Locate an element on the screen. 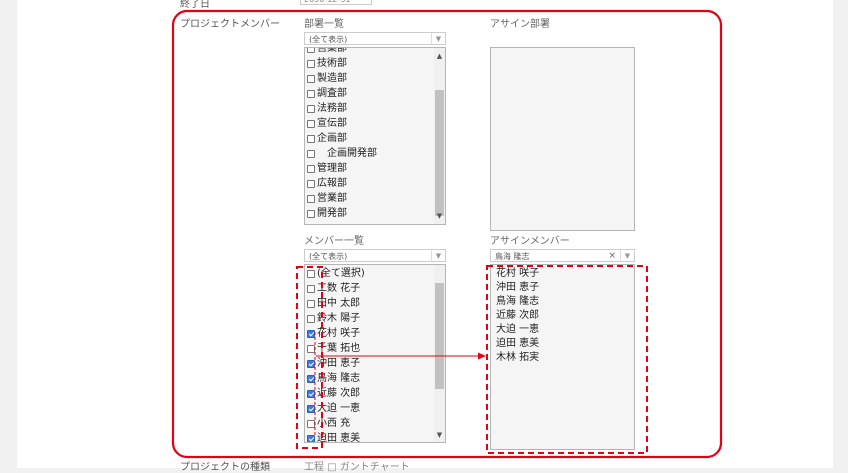 The height and width of the screenshot is (473, 848). dept-list-item: 製造部 is located at coordinates (342, 78).